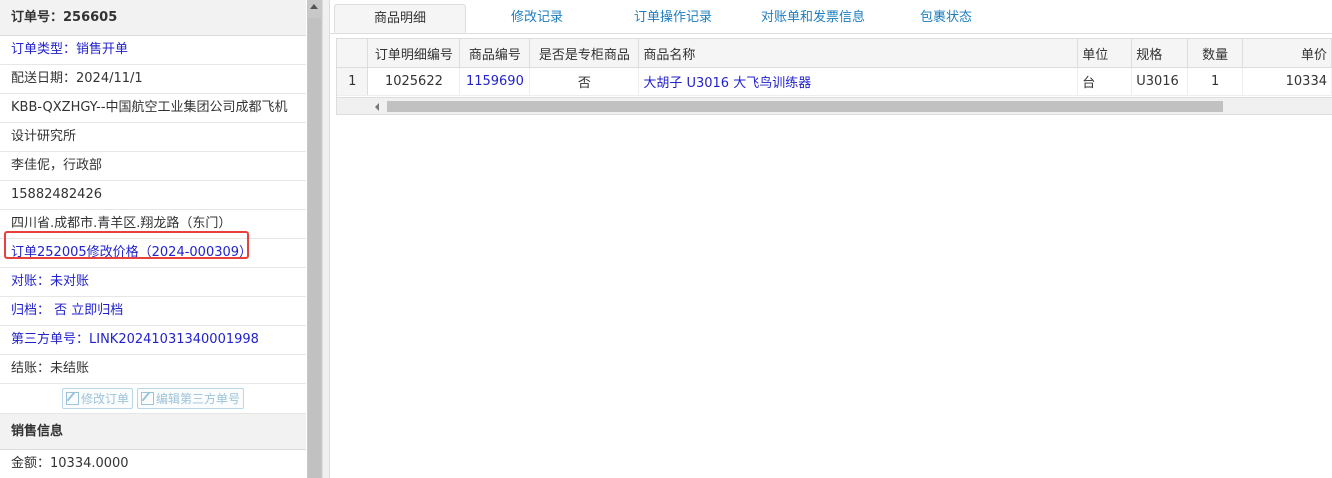 The image size is (1332, 478). I want to click on order-number-title: 订单号：256605, so click(153, 18).